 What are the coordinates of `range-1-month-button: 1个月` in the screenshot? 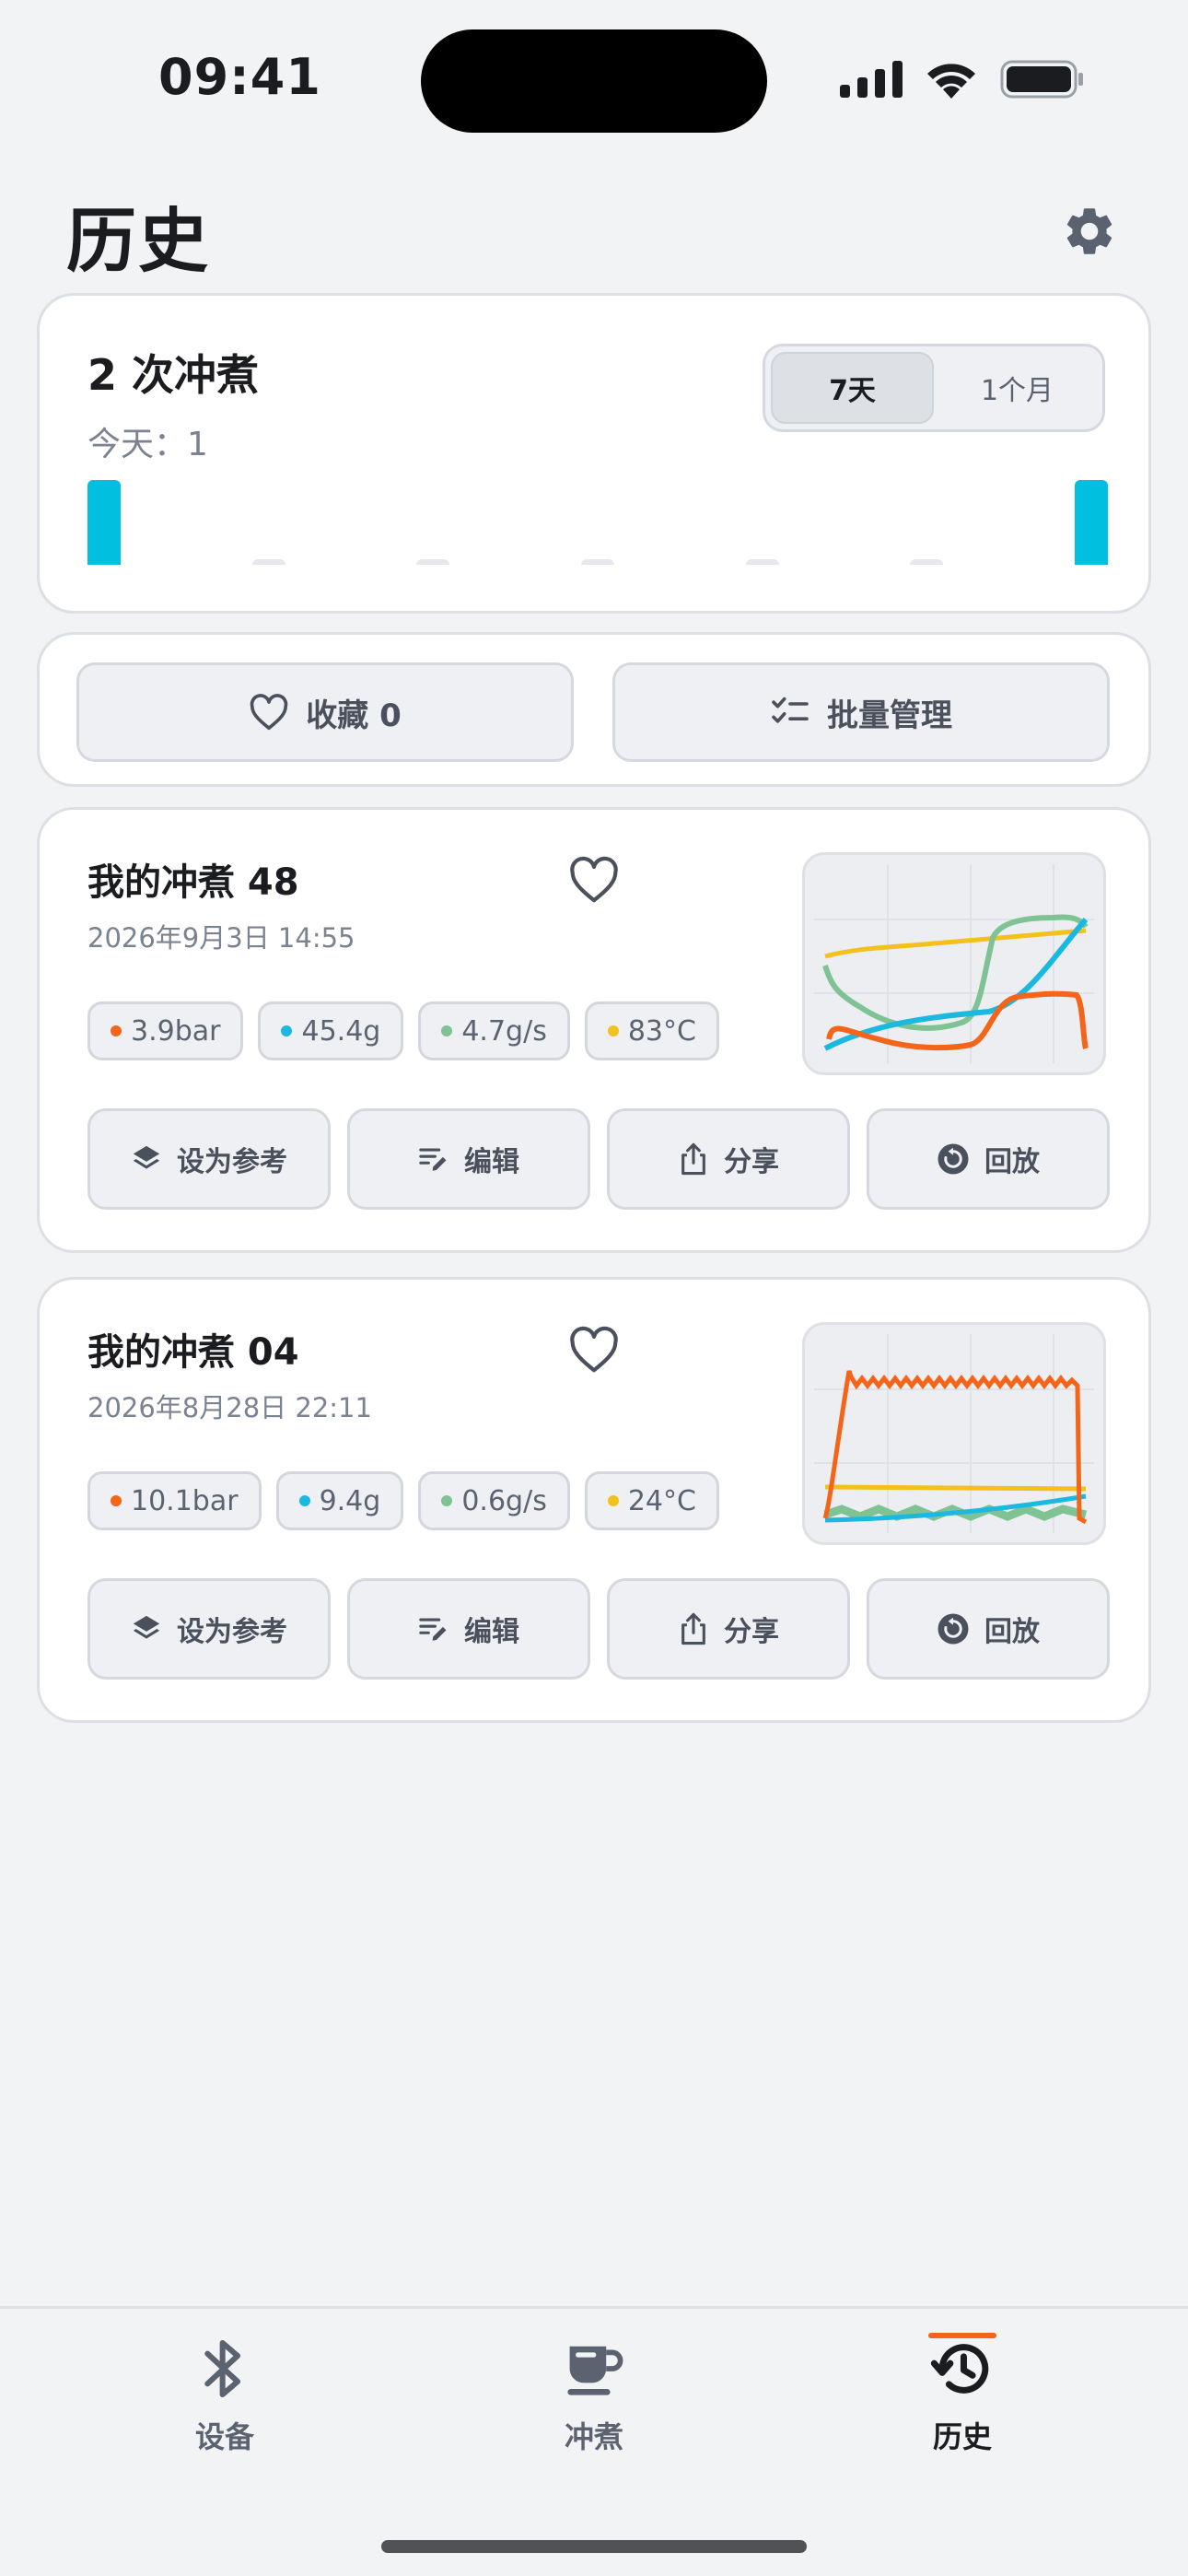 It's located at (1017, 388).